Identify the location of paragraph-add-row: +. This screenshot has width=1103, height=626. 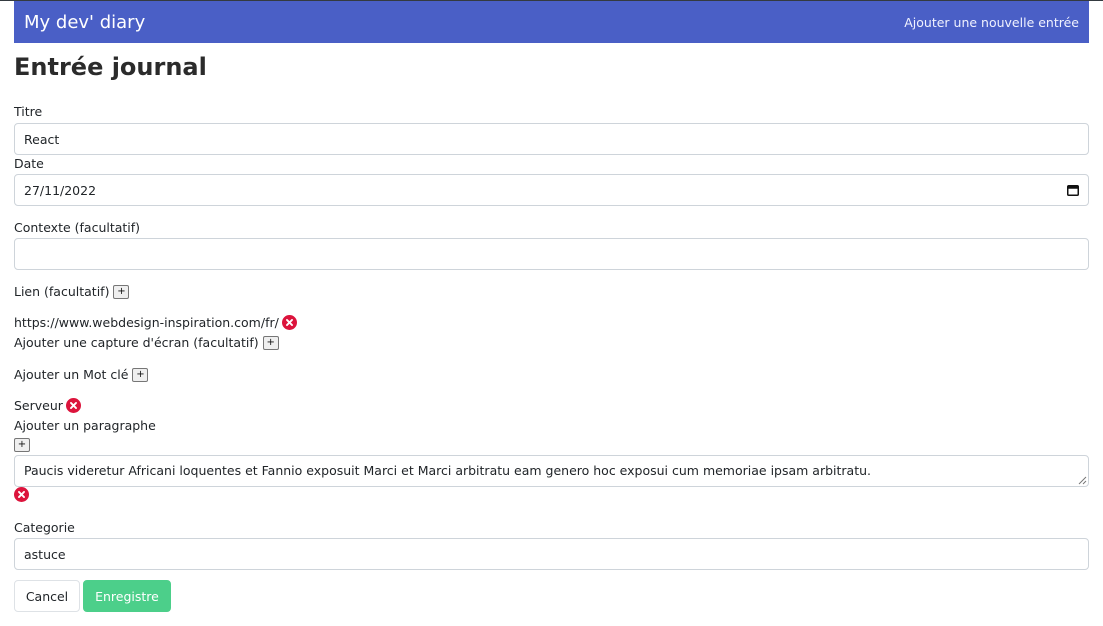
(20, 445).